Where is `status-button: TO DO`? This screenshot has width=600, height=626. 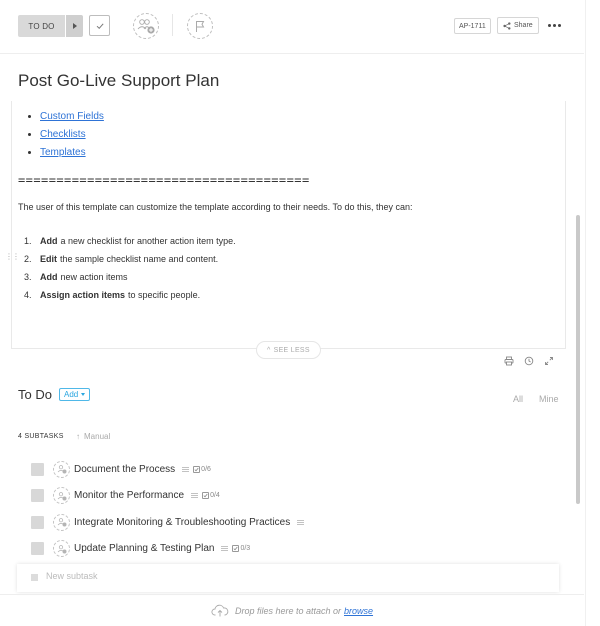
status-button: TO DO is located at coordinates (41, 26).